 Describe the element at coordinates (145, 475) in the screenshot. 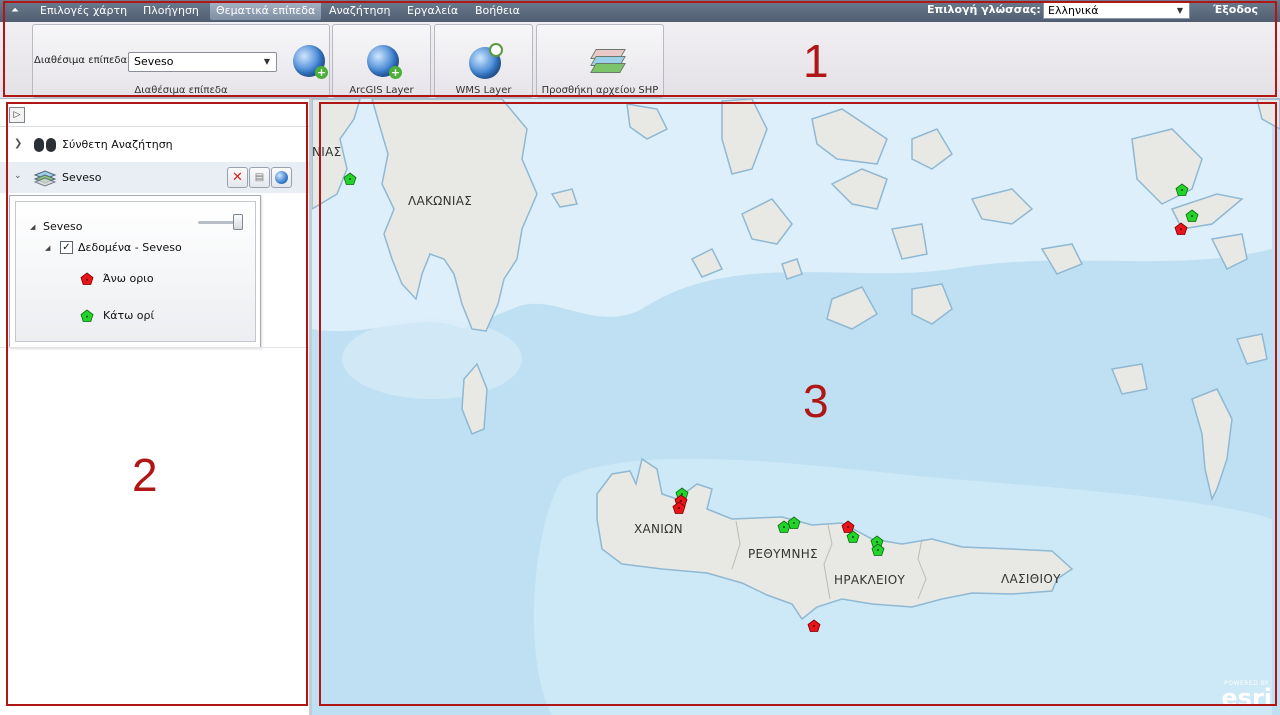

I see `annotation-number-2: 2` at that location.